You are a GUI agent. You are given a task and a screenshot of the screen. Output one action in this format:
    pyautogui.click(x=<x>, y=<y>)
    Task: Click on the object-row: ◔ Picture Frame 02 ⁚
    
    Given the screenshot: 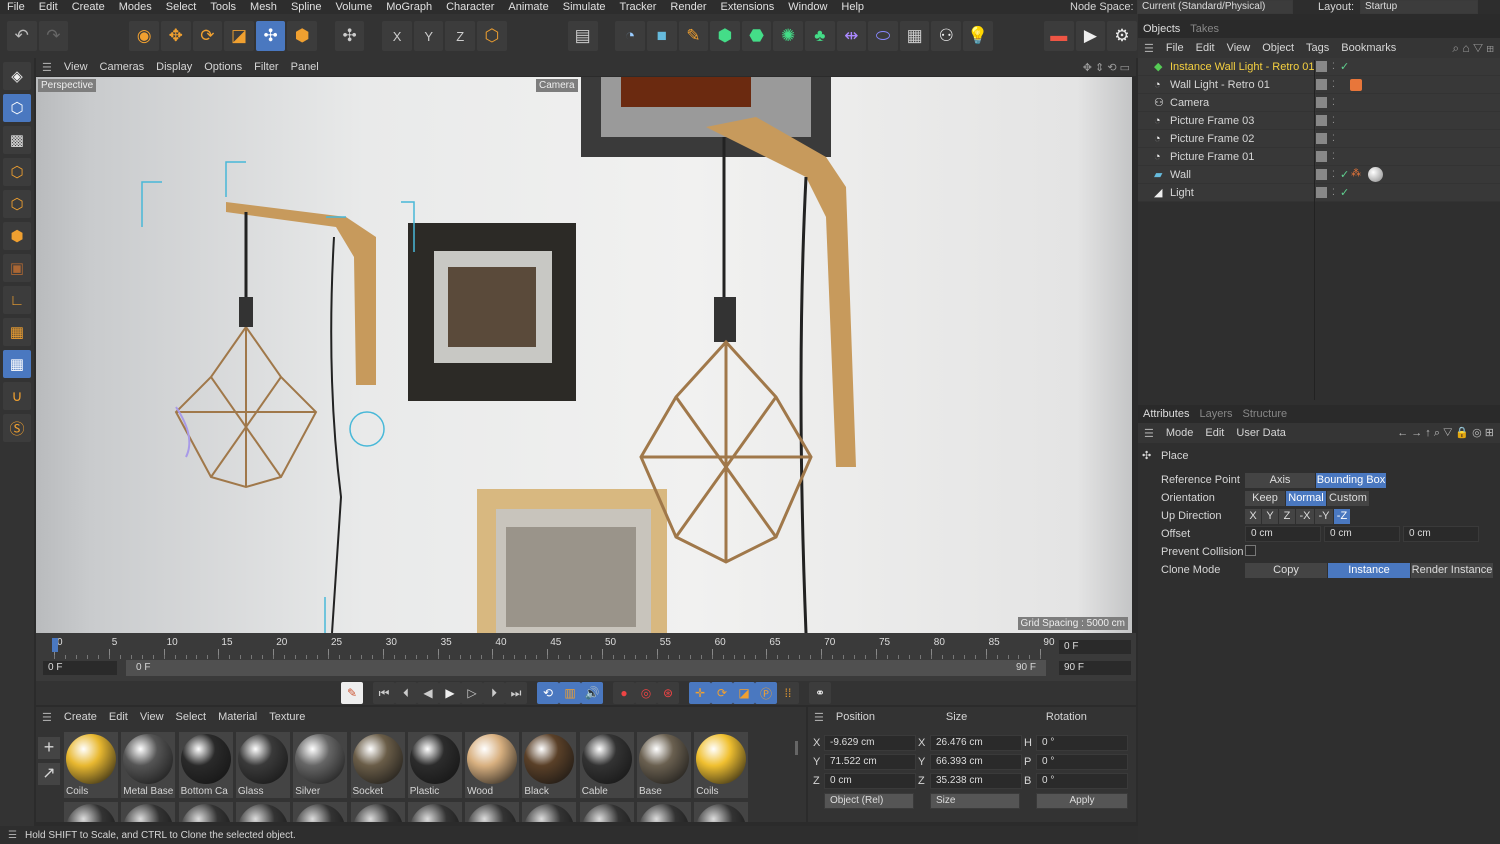 What is the action you would take?
    pyautogui.click(x=1319, y=139)
    